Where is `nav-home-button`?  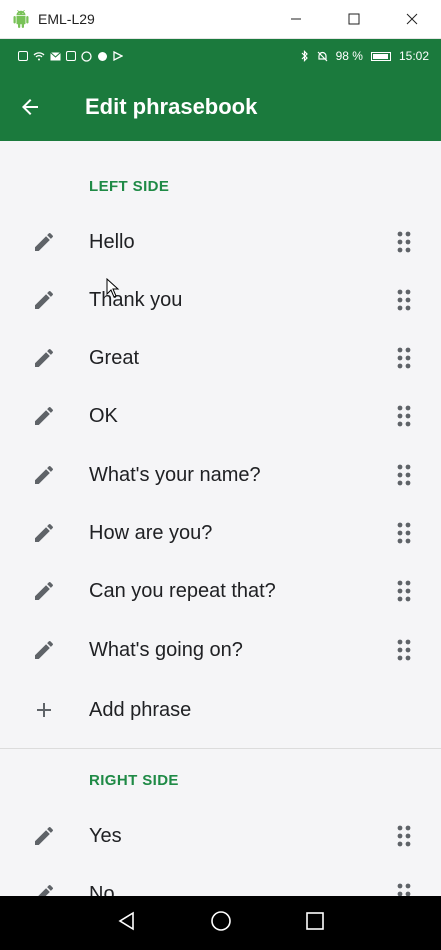 nav-home-button is located at coordinates (221, 923).